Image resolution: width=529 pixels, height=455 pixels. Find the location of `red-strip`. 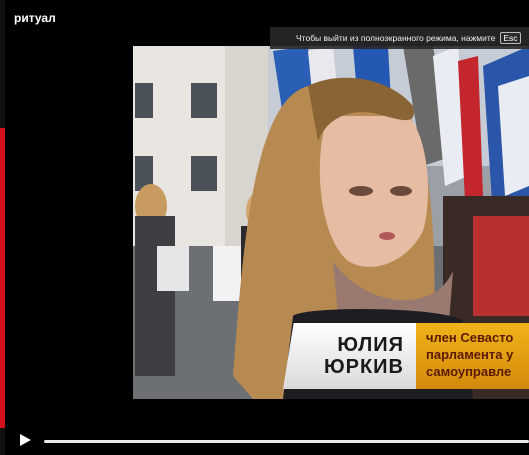

red-strip is located at coordinates (2, 278).